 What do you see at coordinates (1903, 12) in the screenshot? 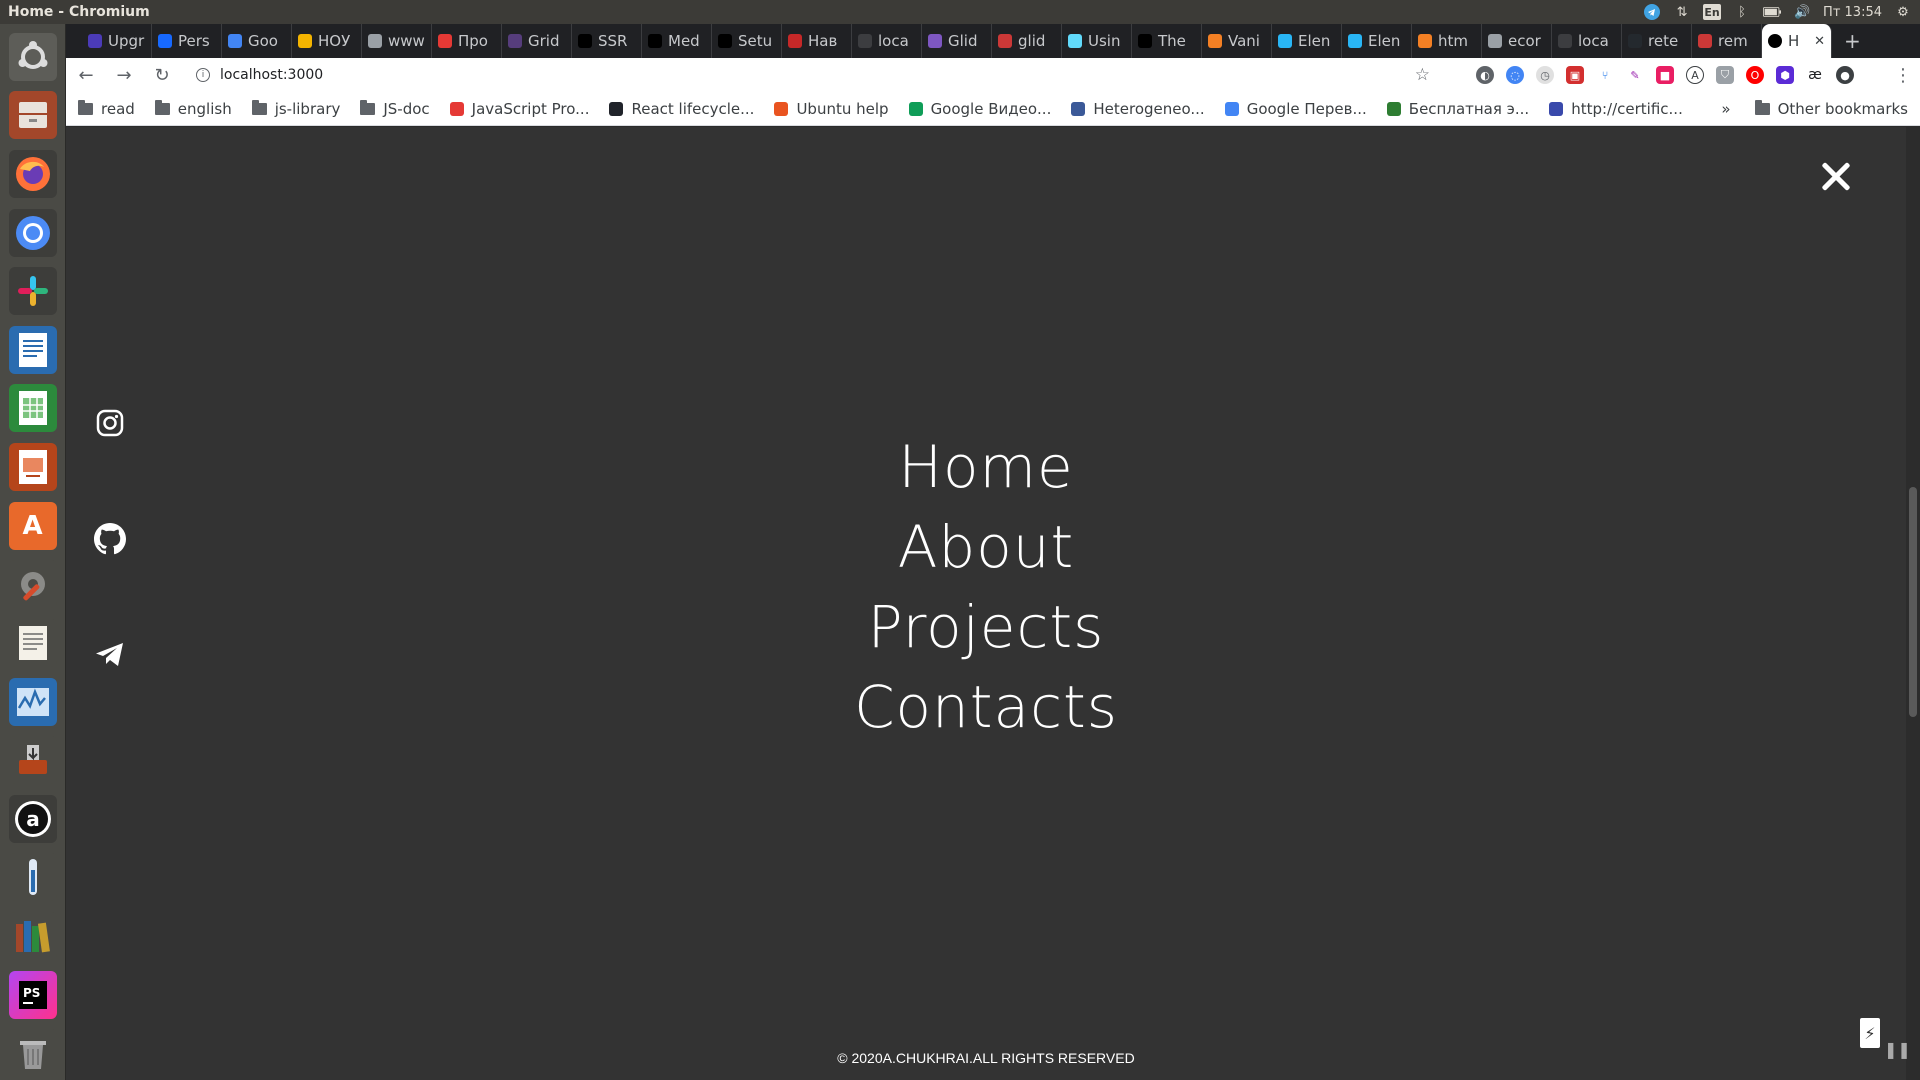
I see `settings-gear-icon: ⚙` at bounding box center [1903, 12].